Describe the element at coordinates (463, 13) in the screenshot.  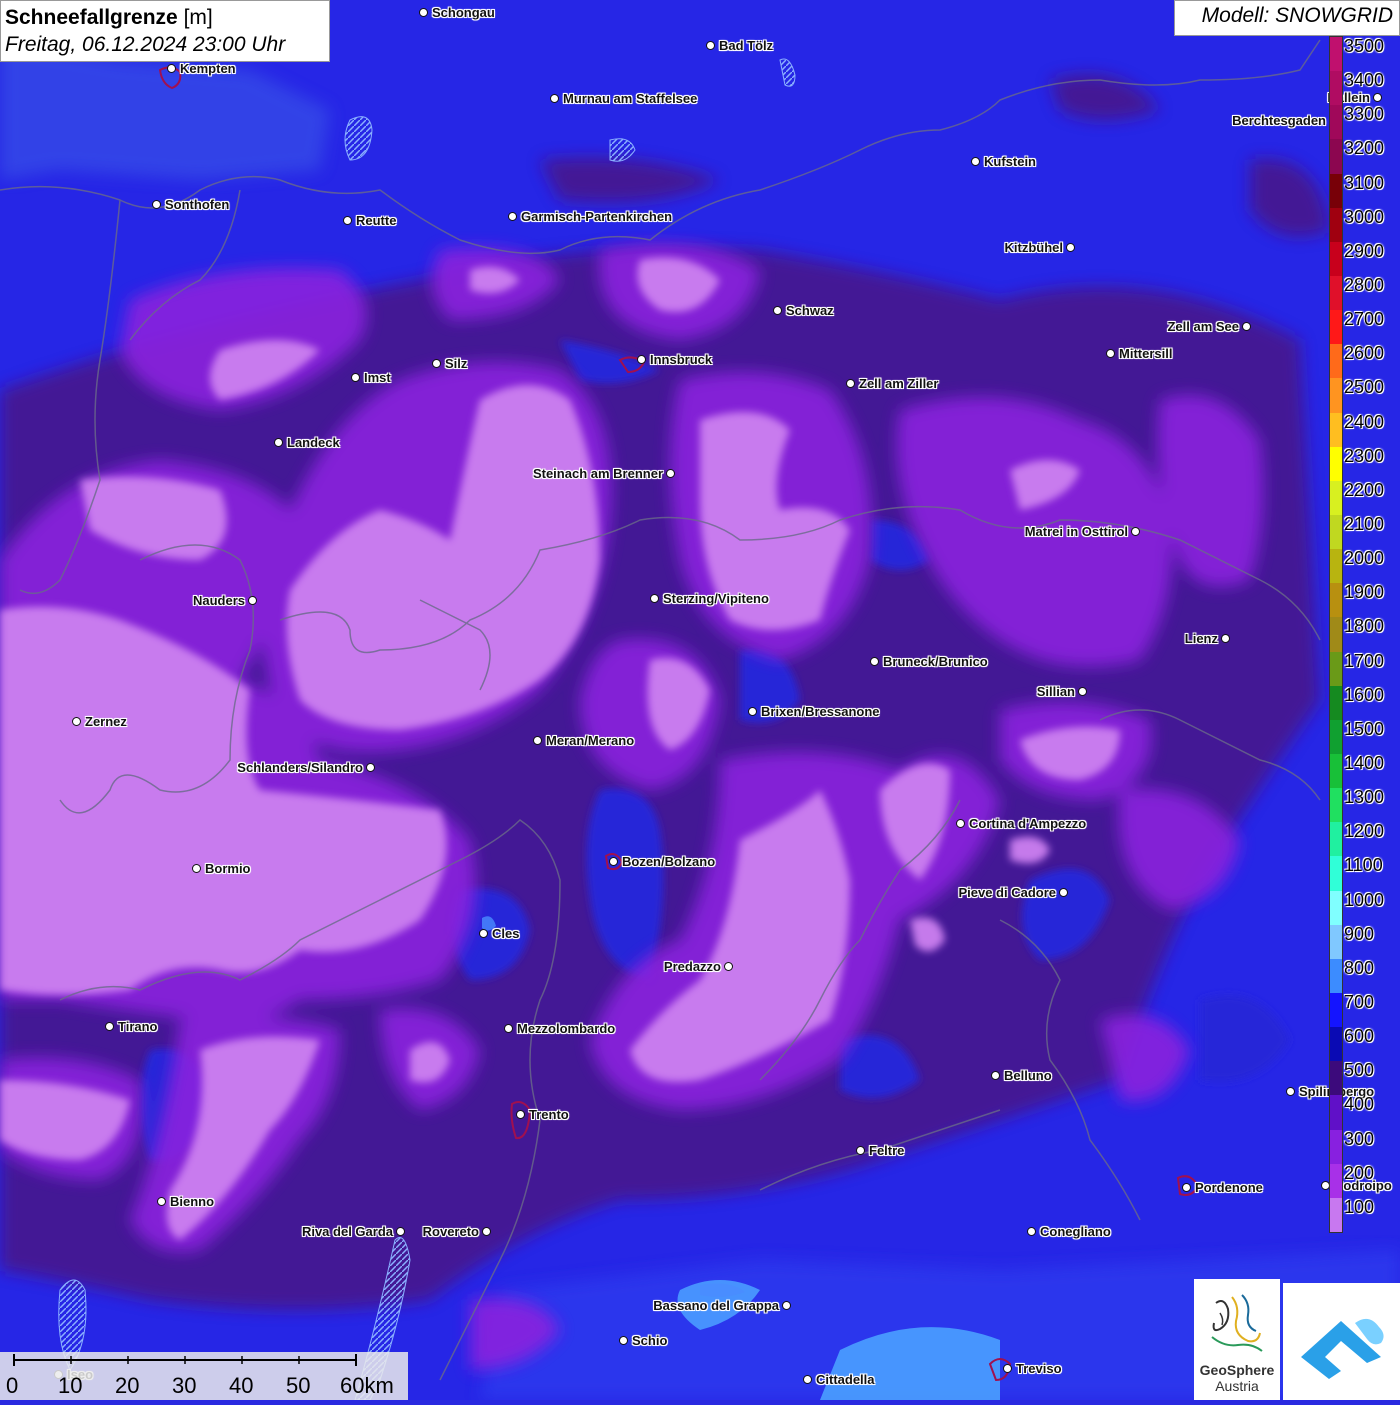
I see `city-label: Schongau` at that location.